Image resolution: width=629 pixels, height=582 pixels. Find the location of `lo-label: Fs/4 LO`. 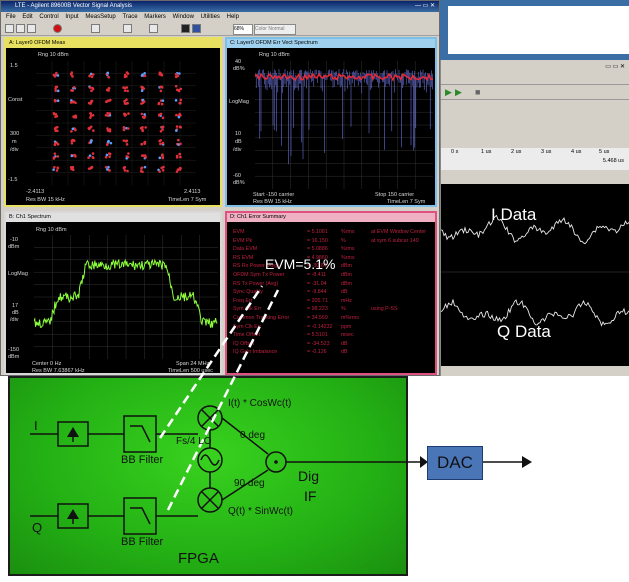

lo-label: Fs/4 LO is located at coordinates (194, 441).